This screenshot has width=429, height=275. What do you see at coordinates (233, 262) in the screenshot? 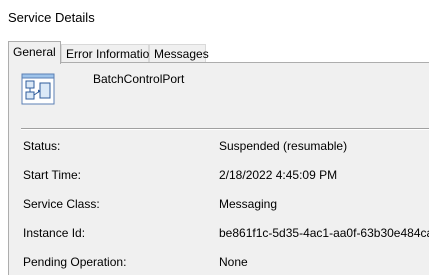
I see `pending-operation-value: None` at bounding box center [233, 262].